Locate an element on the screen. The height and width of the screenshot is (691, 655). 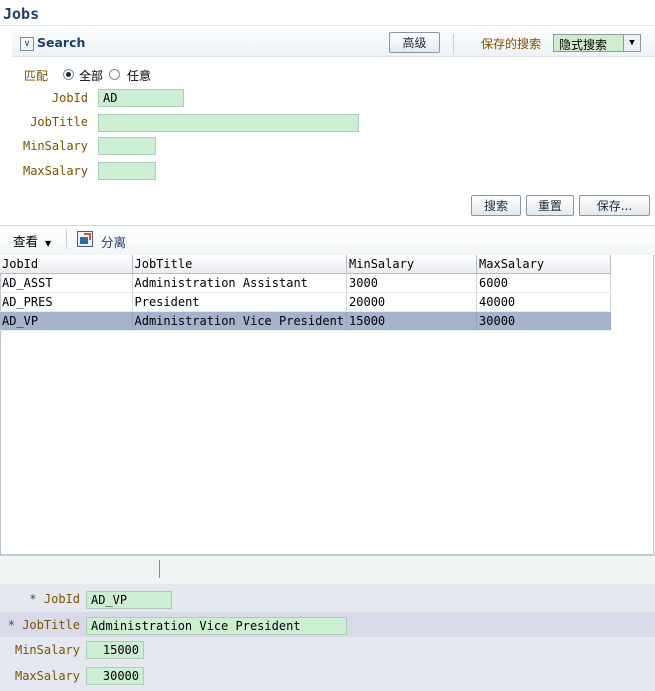
table-row: AD_PRES President 20000 40000 is located at coordinates (306, 302).